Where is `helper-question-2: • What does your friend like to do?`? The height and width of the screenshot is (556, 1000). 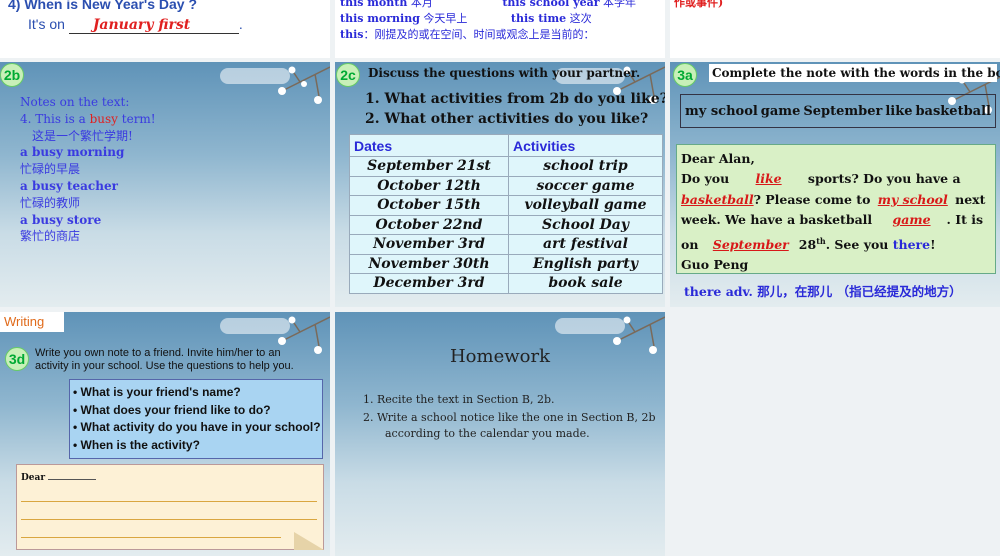 helper-question-2: • What does your friend like to do? is located at coordinates (172, 409).